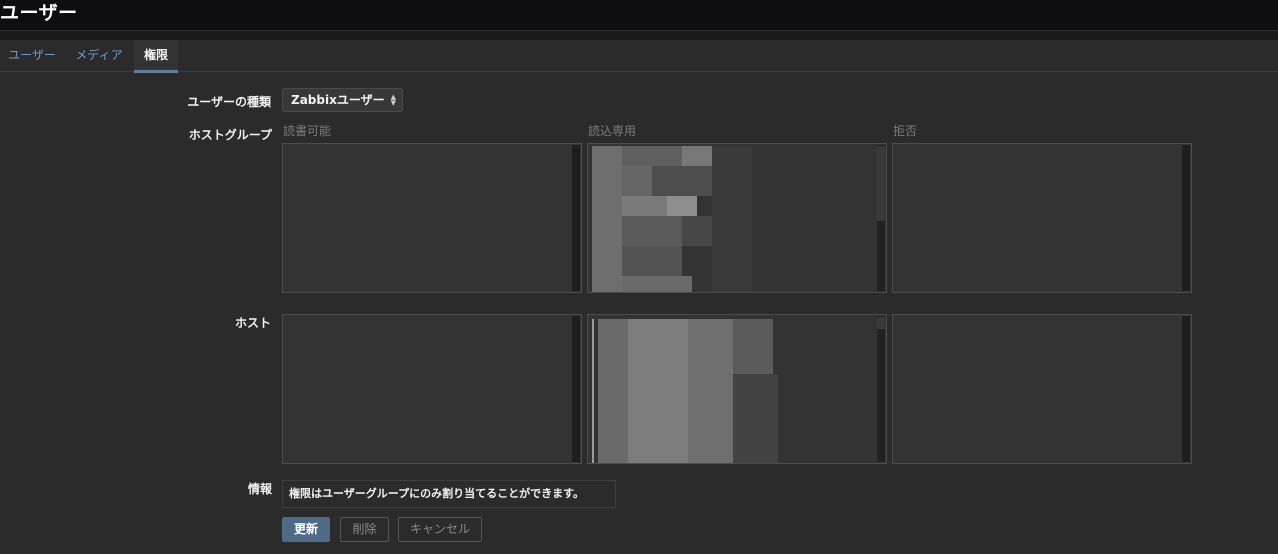 The image size is (1278, 554). What do you see at coordinates (156, 56) in the screenshot?
I see `tab-permissions: 権限` at bounding box center [156, 56].